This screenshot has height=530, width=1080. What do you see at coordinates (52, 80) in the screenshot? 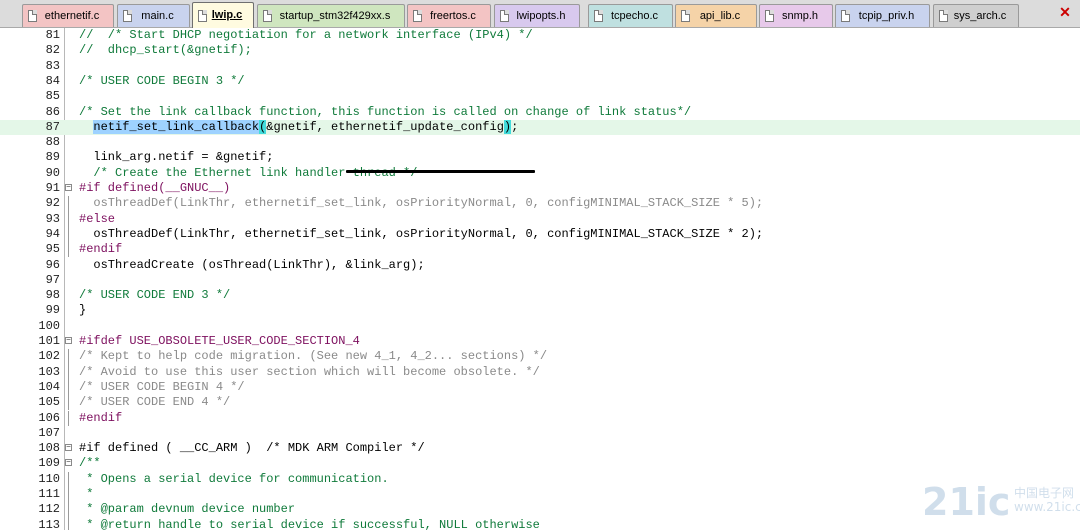
I see `line-number: 84` at bounding box center [52, 80].